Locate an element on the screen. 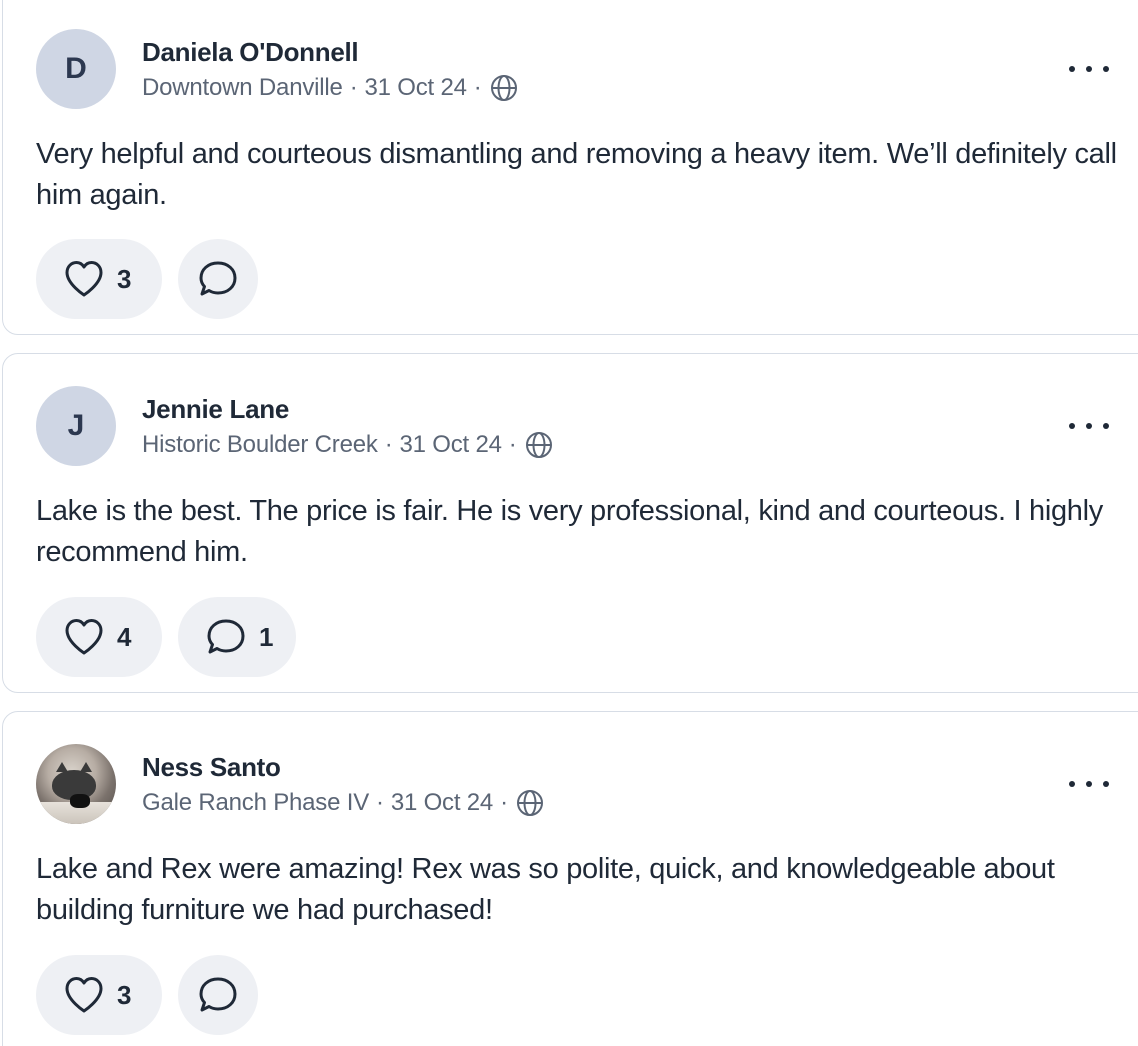  comment-count: 1 is located at coordinates (266, 636).